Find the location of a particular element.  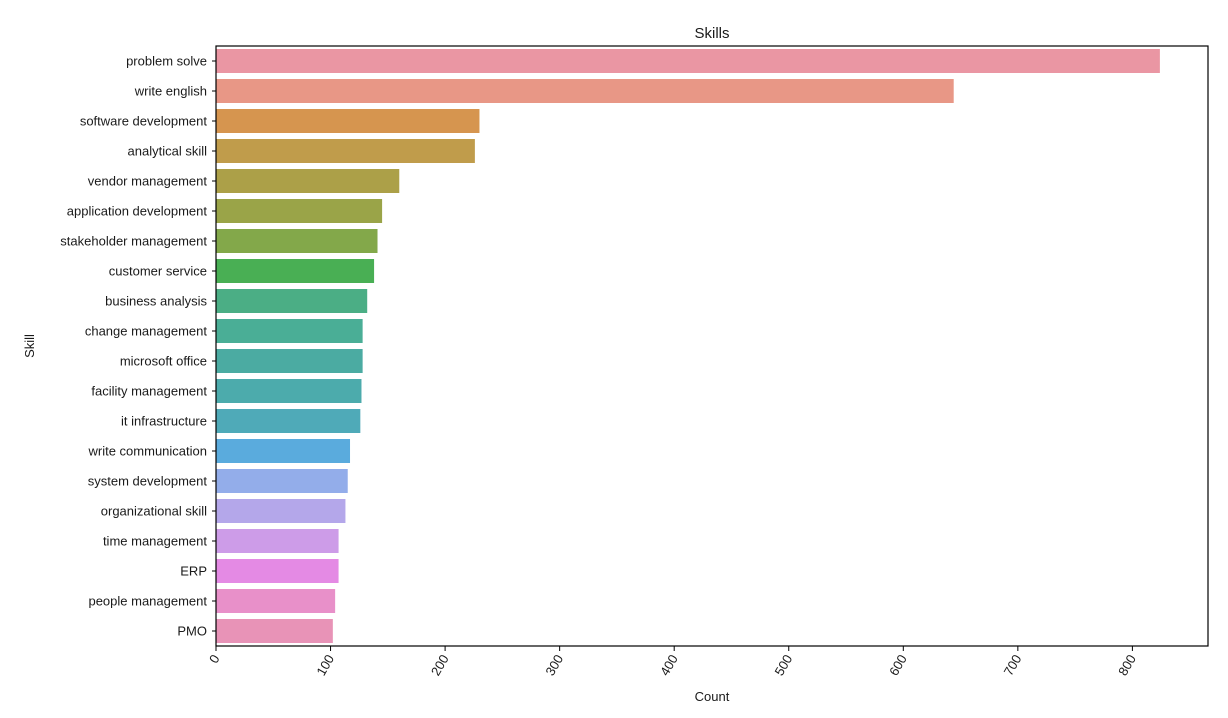

bar-customer-service is located at coordinates (295, 271).